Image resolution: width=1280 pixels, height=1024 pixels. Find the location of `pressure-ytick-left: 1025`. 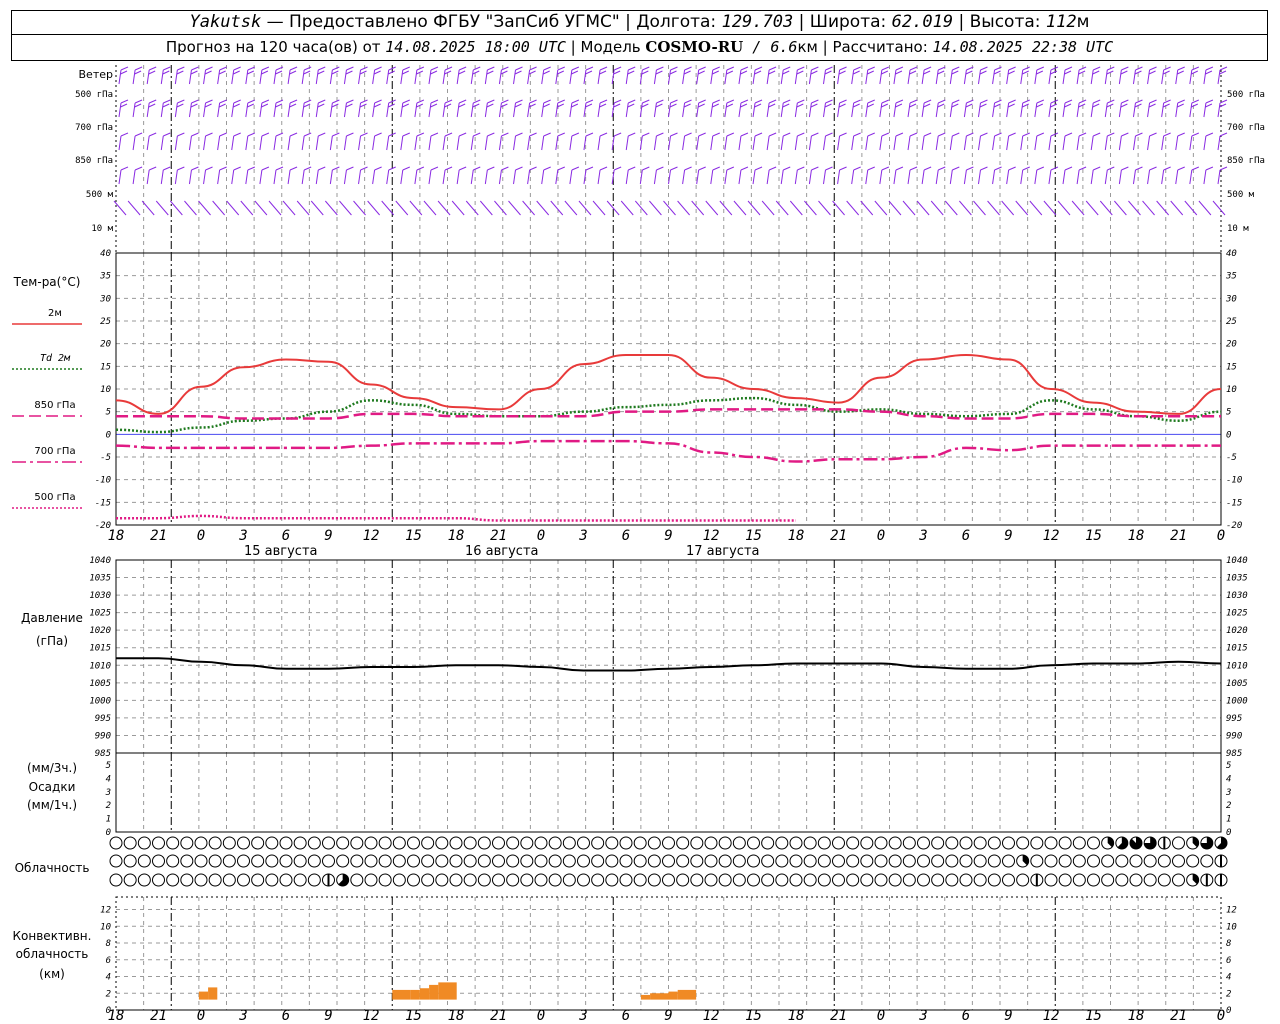

pressure-ytick-left: 1025 is located at coordinates (100, 614).